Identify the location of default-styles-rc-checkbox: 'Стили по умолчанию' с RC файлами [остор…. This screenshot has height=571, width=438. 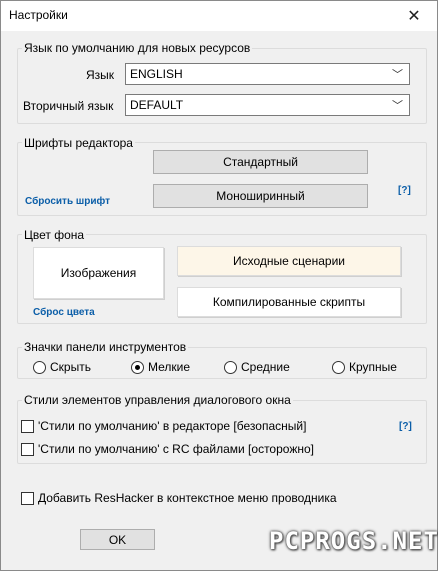
(167, 449).